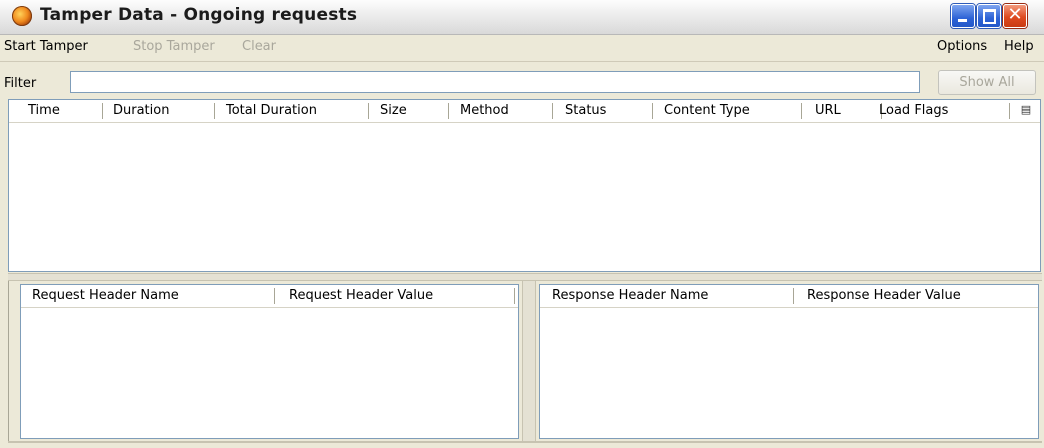  What do you see at coordinates (529, 361) in the screenshot?
I see `vertical-splitter` at bounding box center [529, 361].